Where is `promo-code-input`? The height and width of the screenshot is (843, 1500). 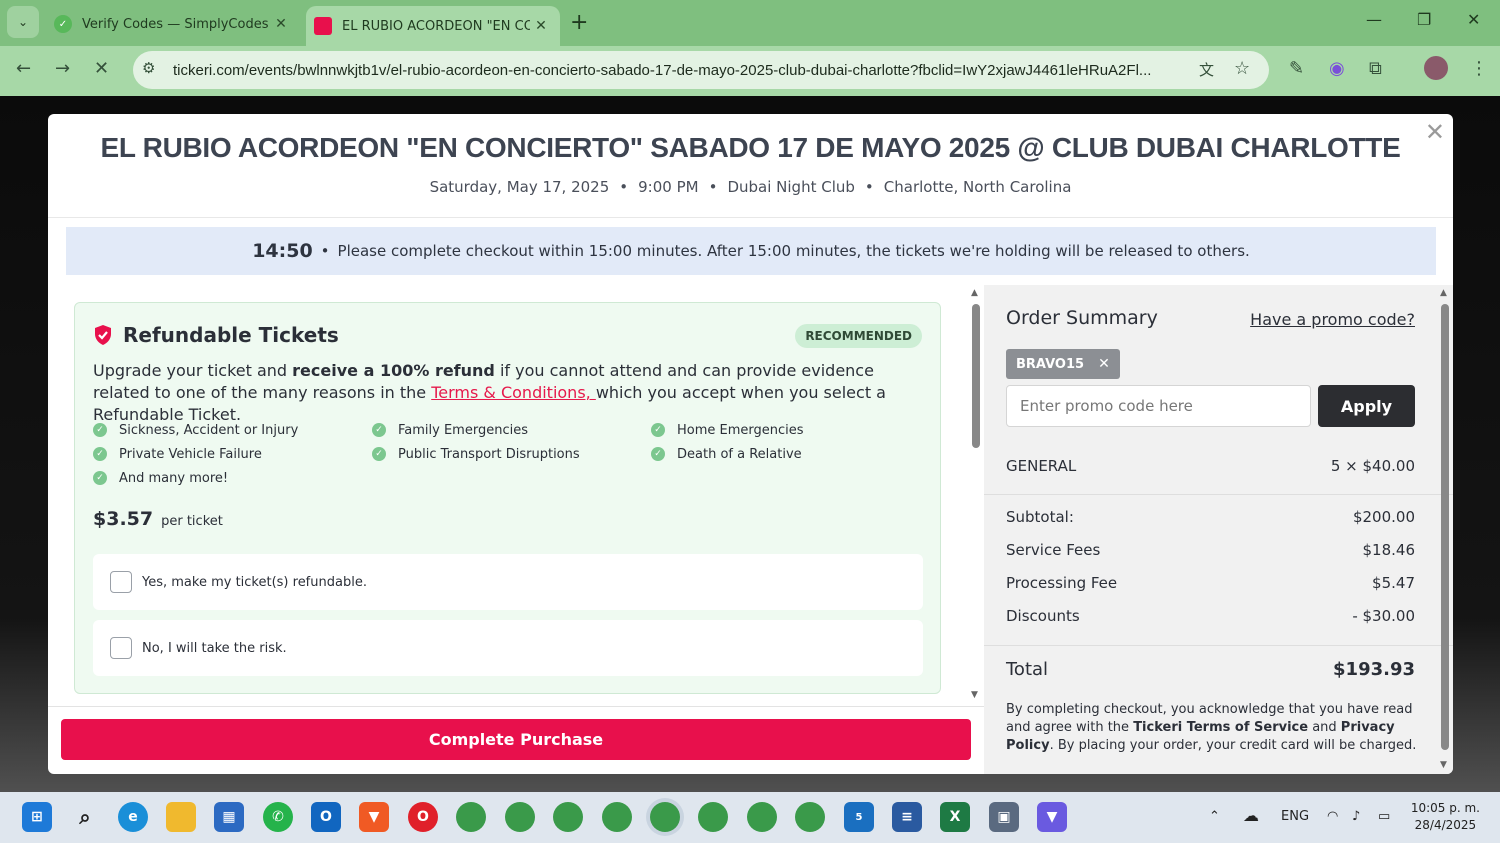 promo-code-input is located at coordinates (1158, 406).